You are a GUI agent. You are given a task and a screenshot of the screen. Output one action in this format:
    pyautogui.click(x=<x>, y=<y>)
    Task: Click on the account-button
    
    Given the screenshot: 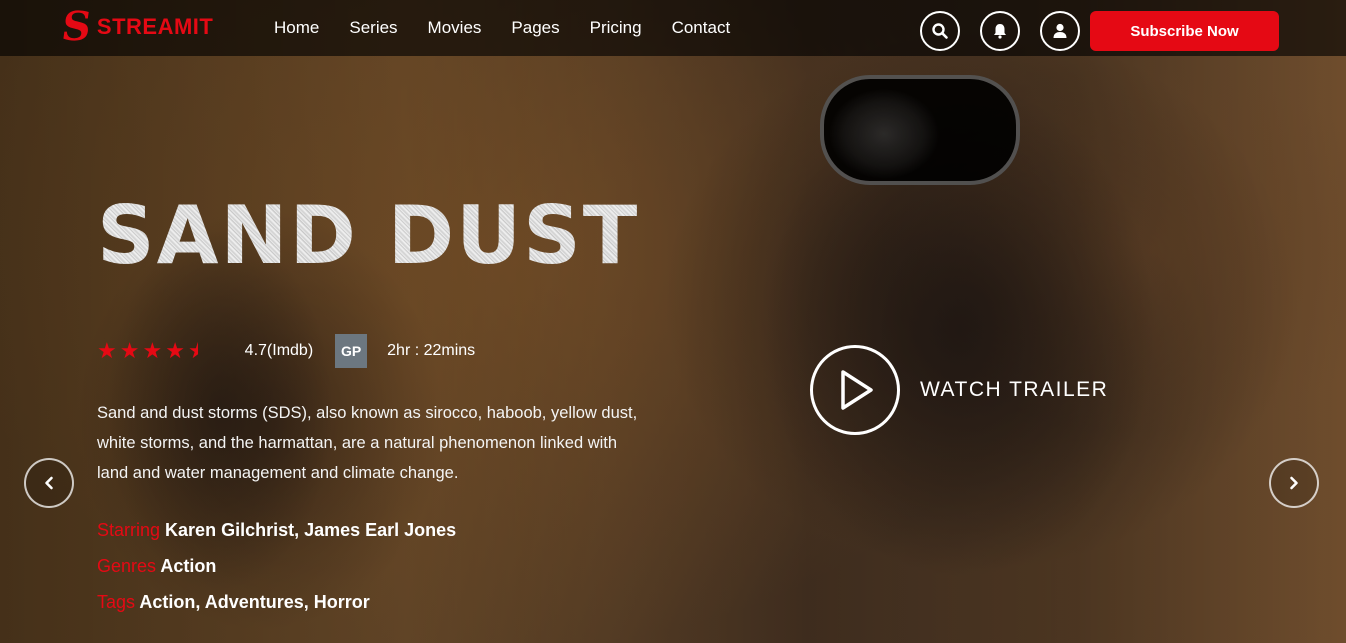 What is the action you would take?
    pyautogui.click(x=1060, y=31)
    